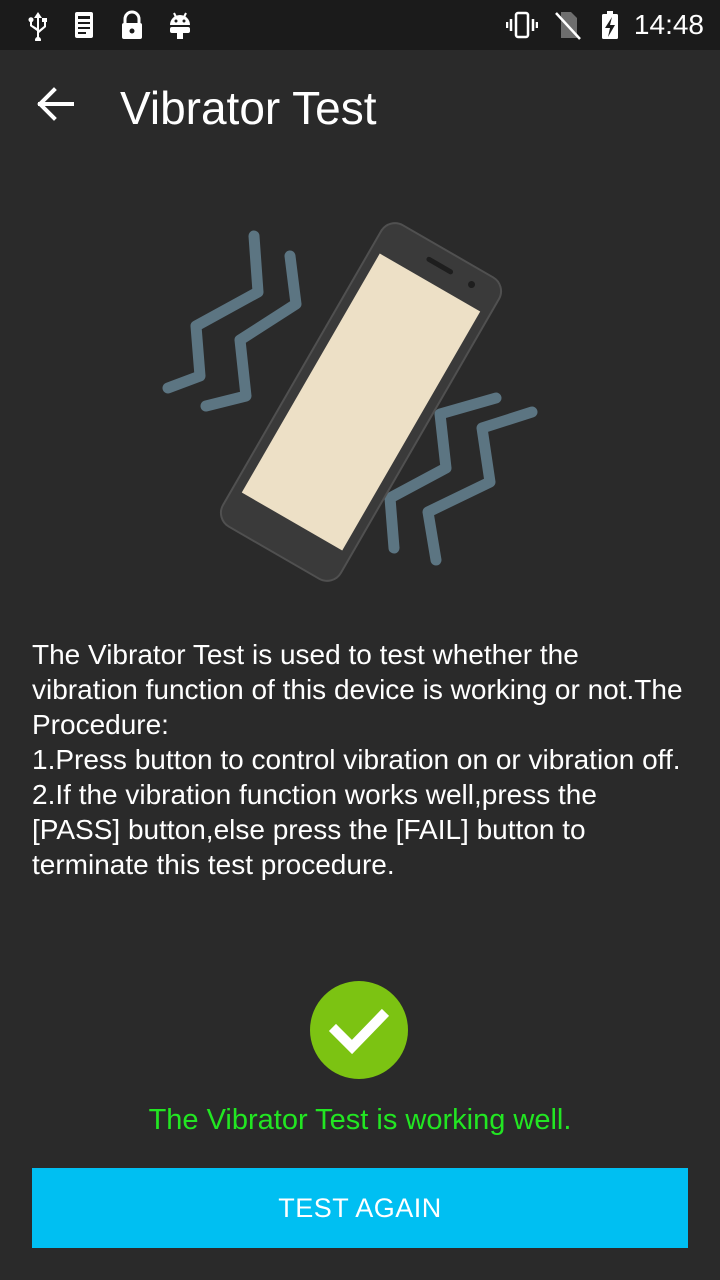 The width and height of the screenshot is (720, 1280). What do you see at coordinates (180, 25) in the screenshot?
I see `android-icon` at bounding box center [180, 25].